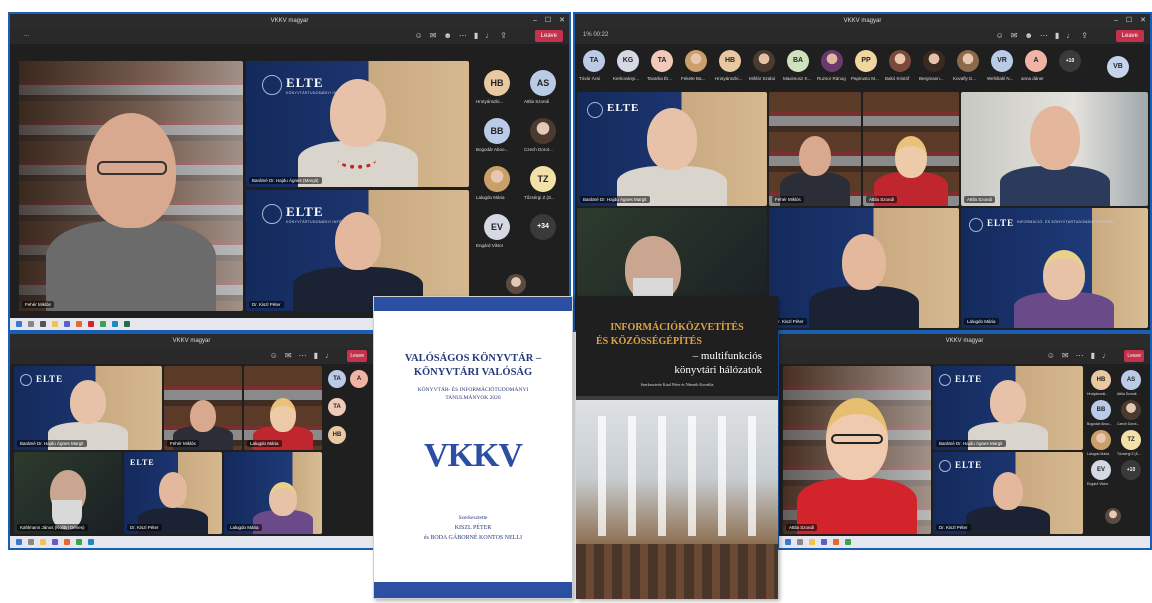 This screenshot has height=603, width=1152. I want to click on avatar: VB, so click(1118, 67).